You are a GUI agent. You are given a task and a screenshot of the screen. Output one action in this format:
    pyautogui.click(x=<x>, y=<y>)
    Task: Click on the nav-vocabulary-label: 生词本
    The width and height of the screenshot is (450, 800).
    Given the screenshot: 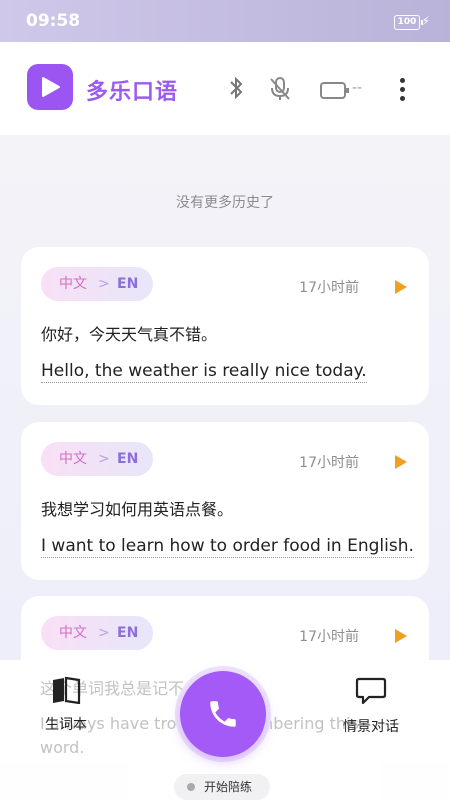 What is the action you would take?
    pyautogui.click(x=66, y=725)
    